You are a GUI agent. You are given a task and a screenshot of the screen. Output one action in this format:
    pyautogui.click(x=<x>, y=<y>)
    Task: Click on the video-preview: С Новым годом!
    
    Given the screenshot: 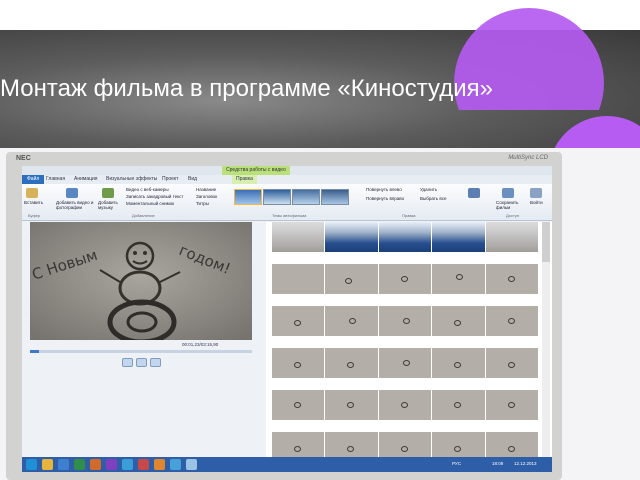 What is the action you would take?
    pyautogui.click(x=141, y=281)
    